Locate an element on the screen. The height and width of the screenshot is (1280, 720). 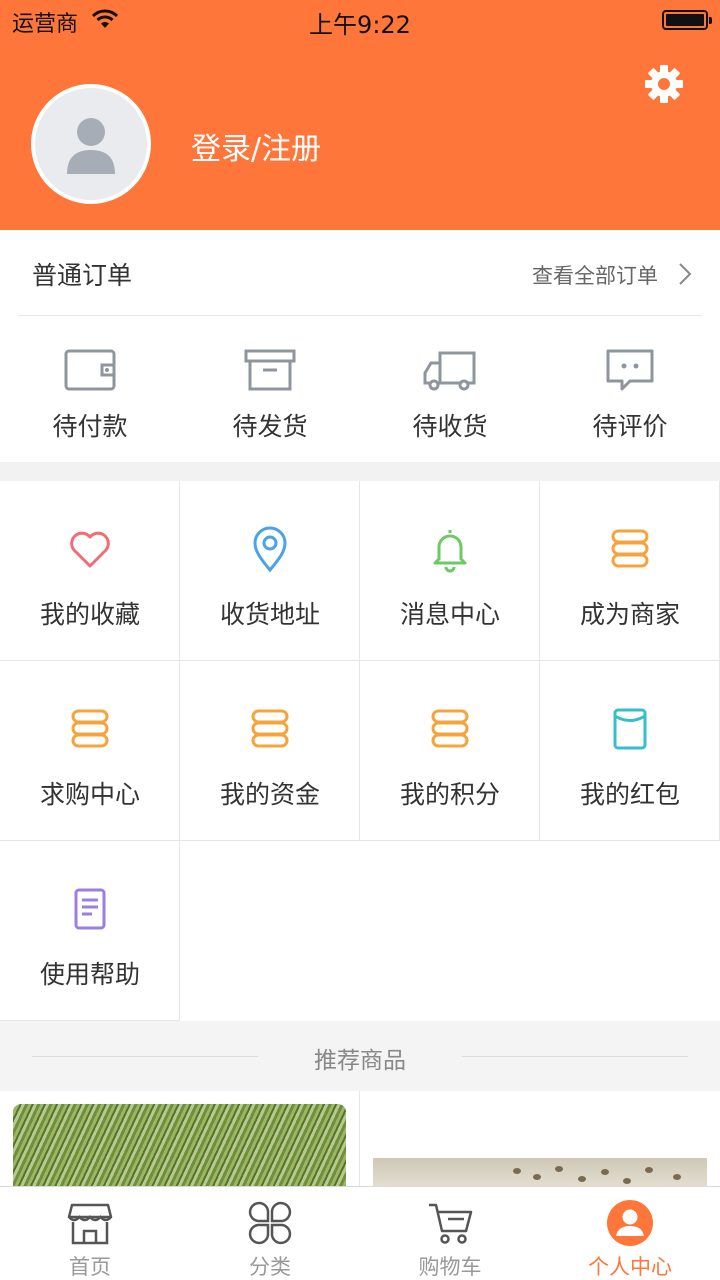
order-pending-receipt: 待收货 is located at coordinates (450, 394).